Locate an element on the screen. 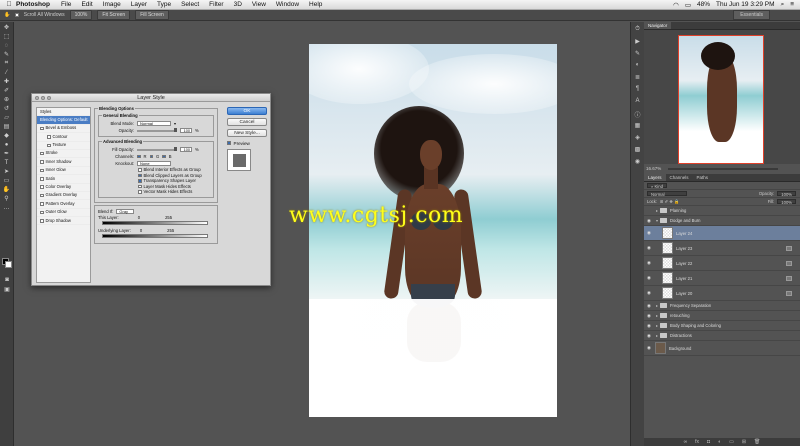 This screenshot has height=446, width=800. clock: Thu Jun 19 3:29 PM is located at coordinates (745, 4).